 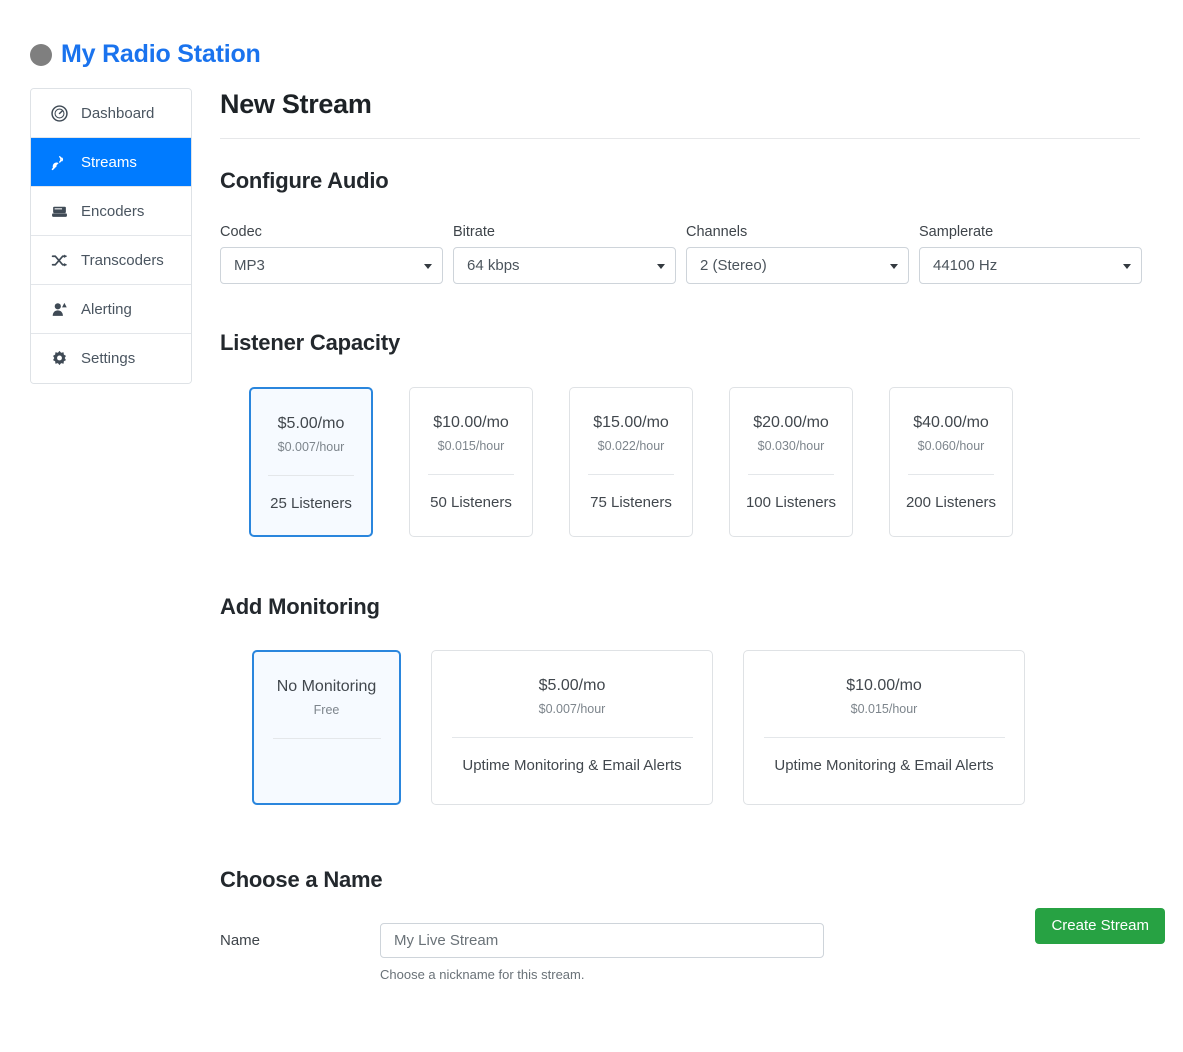 I want to click on user-alert-icon, so click(x=59, y=309).